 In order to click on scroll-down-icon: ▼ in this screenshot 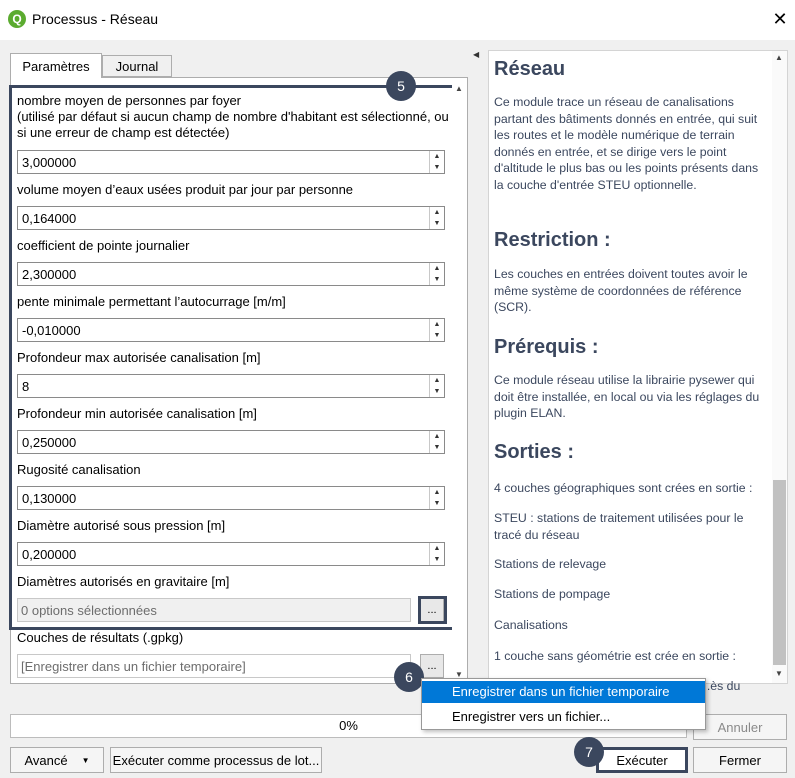, I will do `click(779, 675)`.